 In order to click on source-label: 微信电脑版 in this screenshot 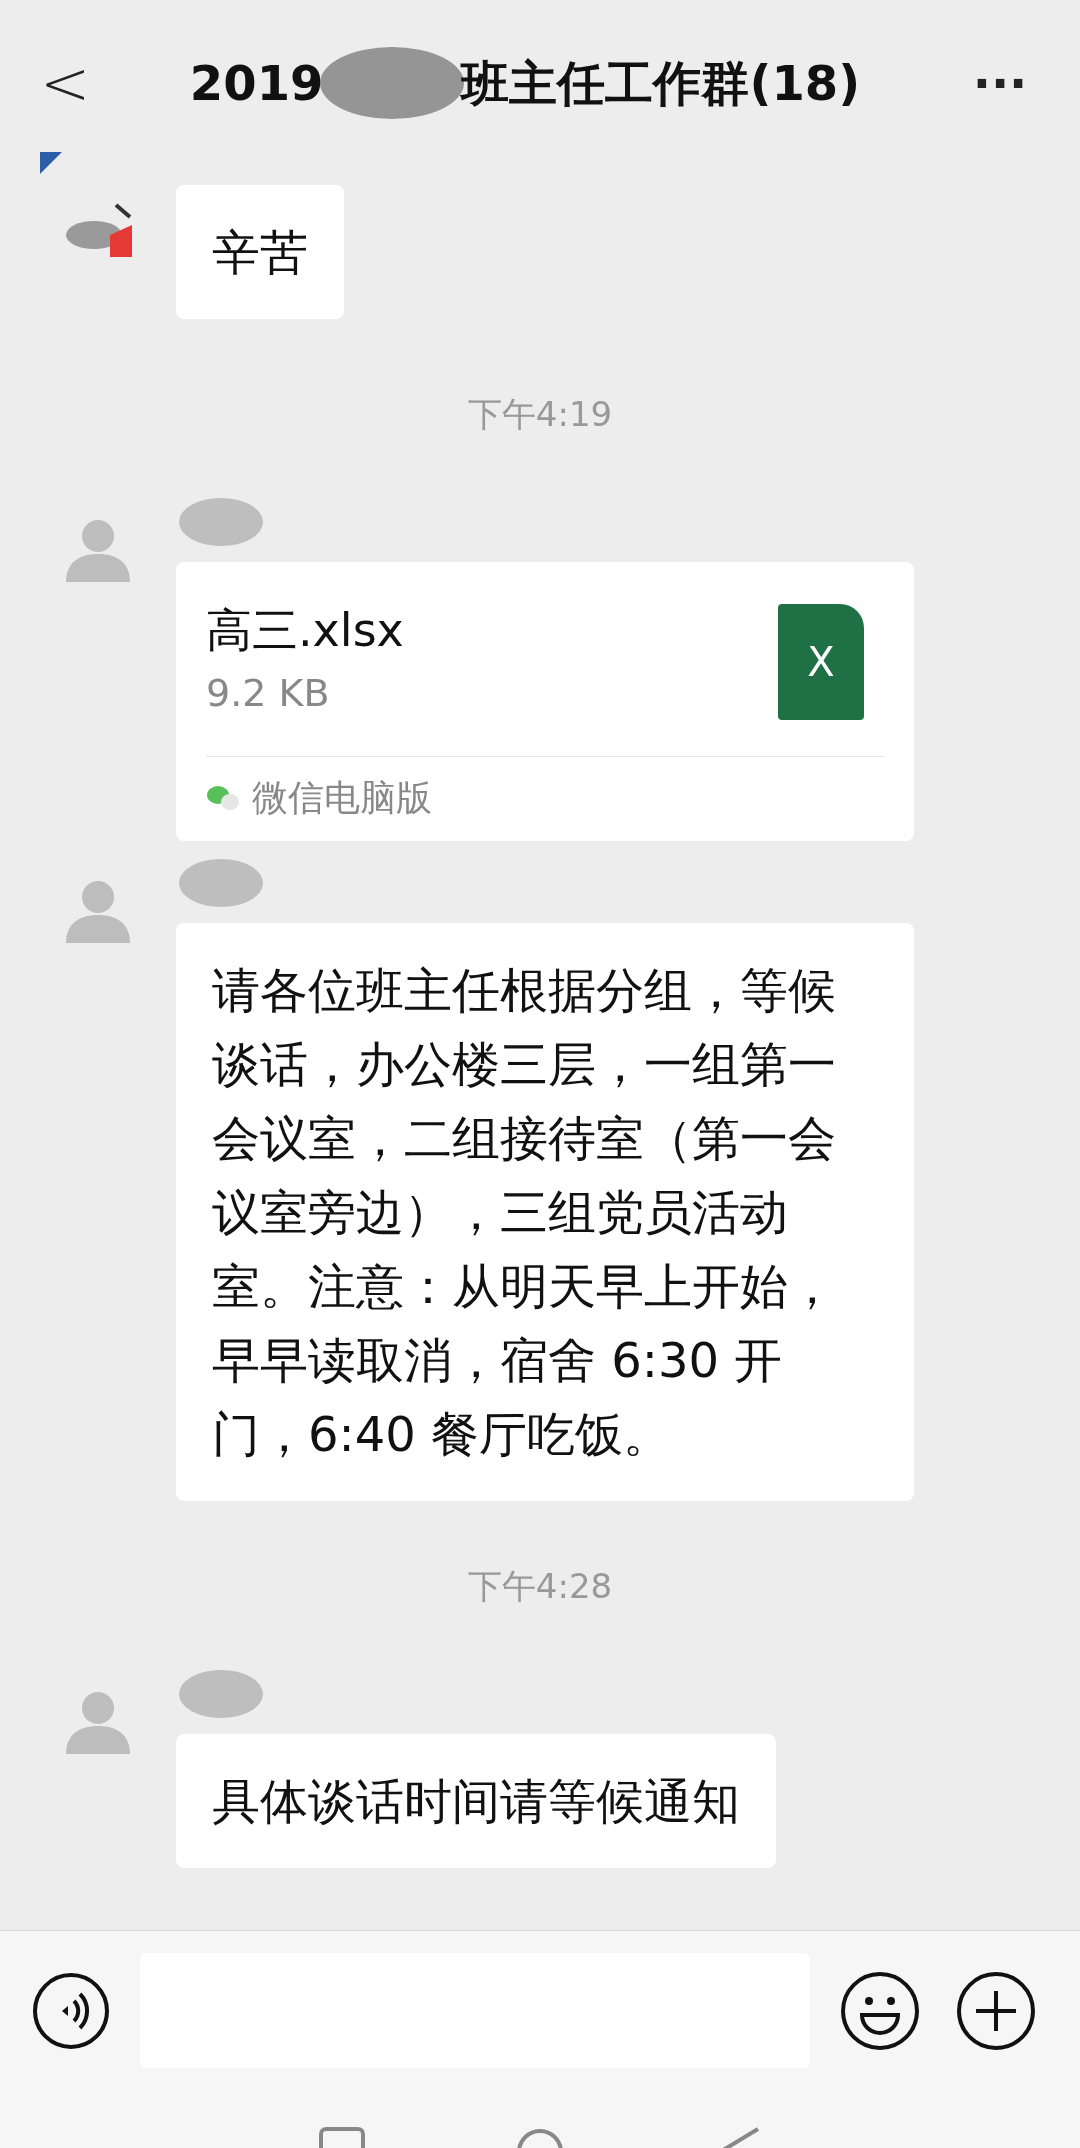, I will do `click(342, 798)`.